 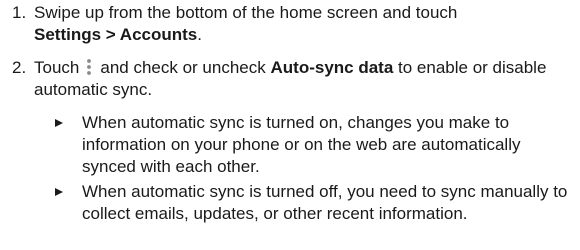 What do you see at coordinates (199, 34) in the screenshot?
I see `step-1-period: .` at bounding box center [199, 34].